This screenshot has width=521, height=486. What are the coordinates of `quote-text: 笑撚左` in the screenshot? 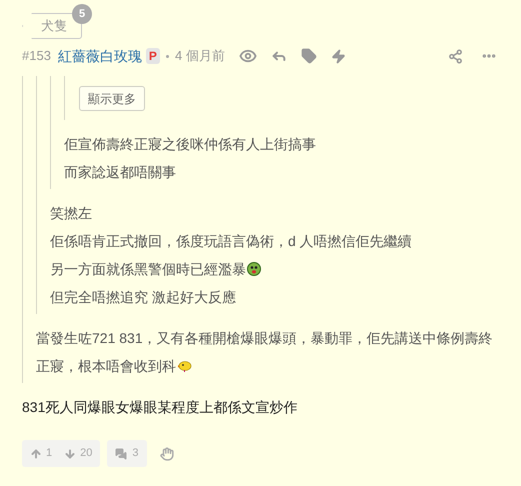 It's located at (71, 213).